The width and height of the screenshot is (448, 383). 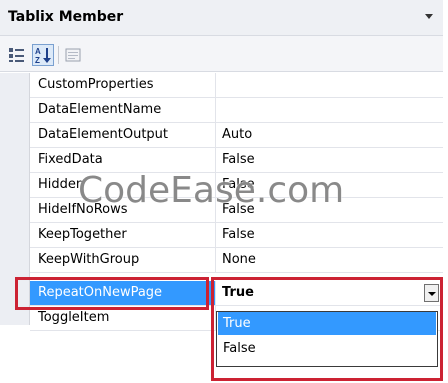 I want to click on property-row-customproperties: CustomProperties, so click(x=236, y=85).